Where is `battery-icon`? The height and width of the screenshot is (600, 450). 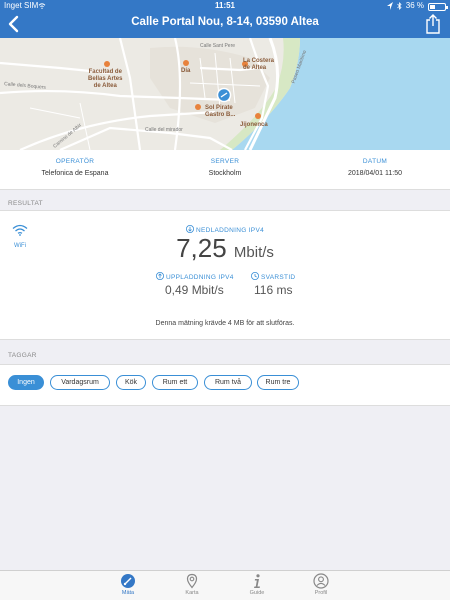 battery-icon is located at coordinates (438, 6).